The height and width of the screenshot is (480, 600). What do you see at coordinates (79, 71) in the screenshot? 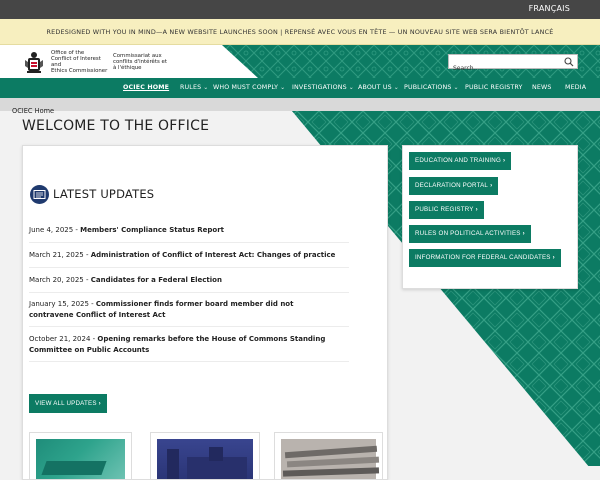
I see `logo-en-line: Ethics Commissioner` at bounding box center [79, 71].